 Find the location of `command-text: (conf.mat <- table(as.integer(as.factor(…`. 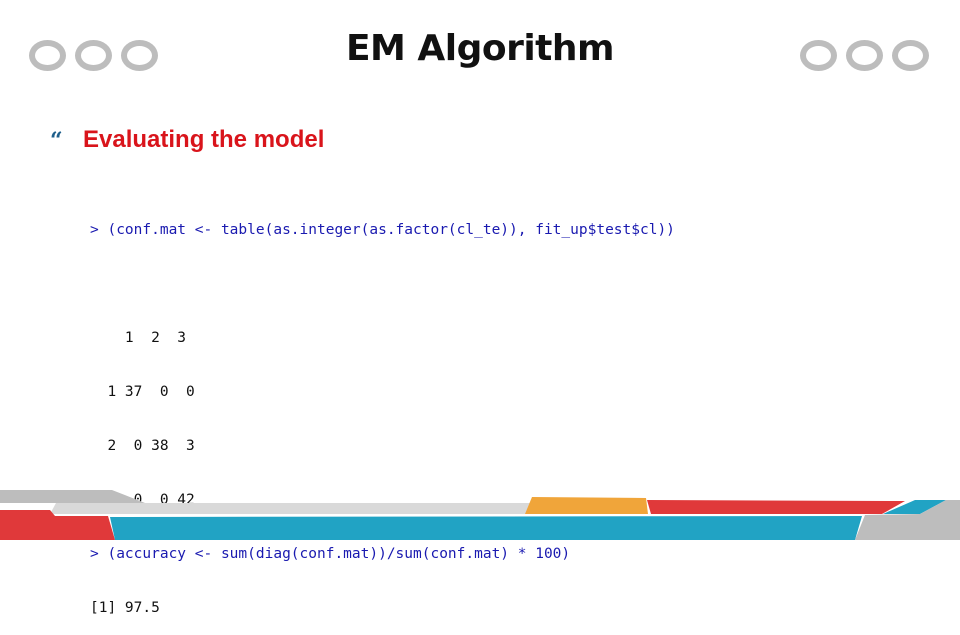

command-text: (conf.mat <- table(as.integer(as.factor(… is located at coordinates (391, 230).